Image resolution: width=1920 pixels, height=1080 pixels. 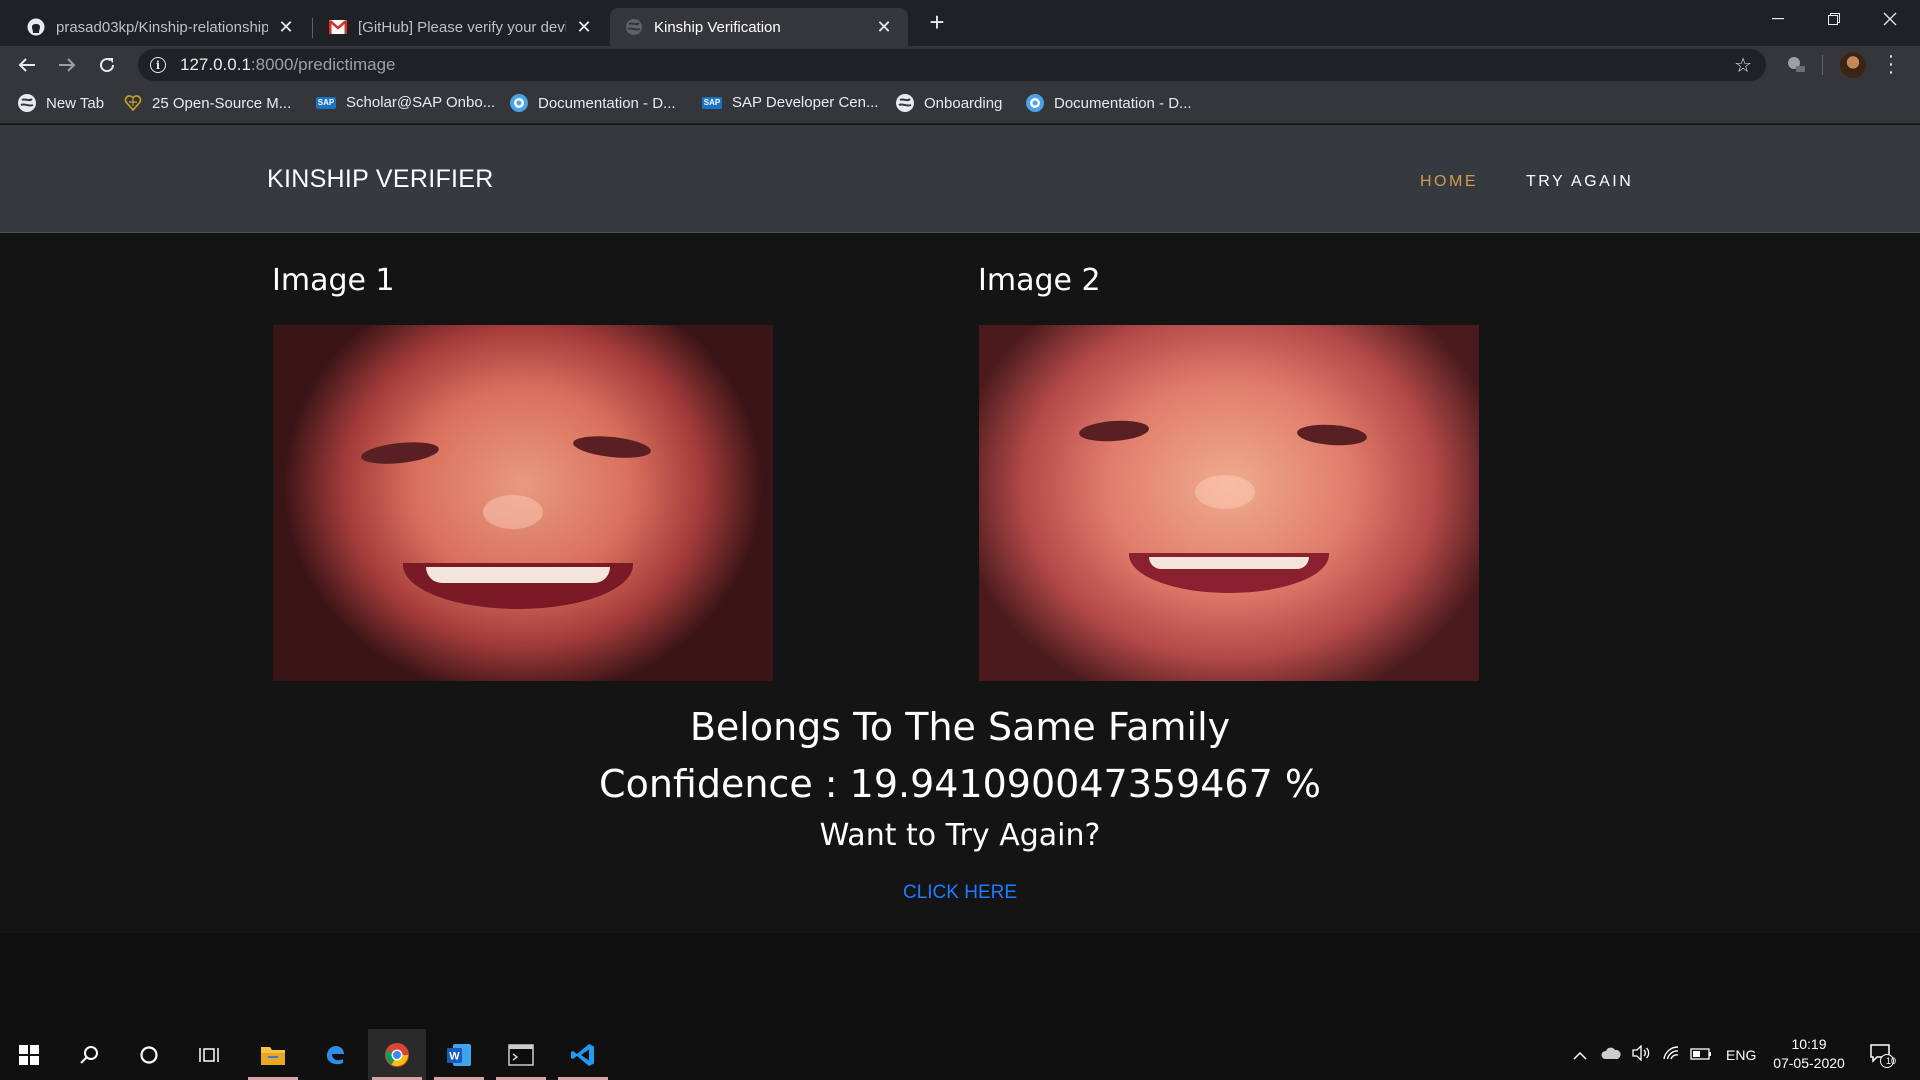 I want to click on tab-gmail: [GitHub] Please verify your device ✕, so click(x=461, y=27).